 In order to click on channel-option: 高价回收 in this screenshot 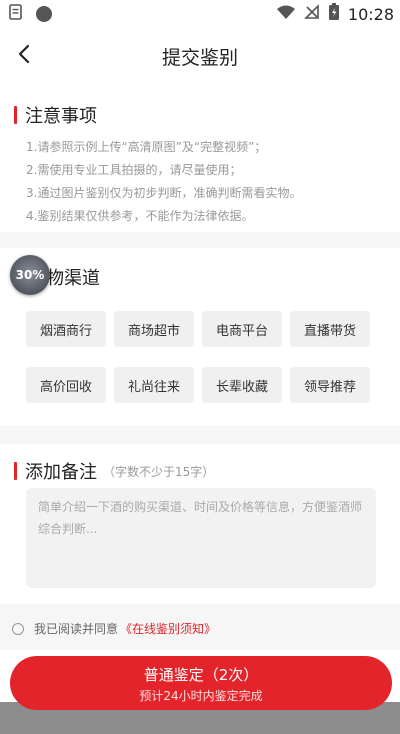, I will do `click(66, 385)`.